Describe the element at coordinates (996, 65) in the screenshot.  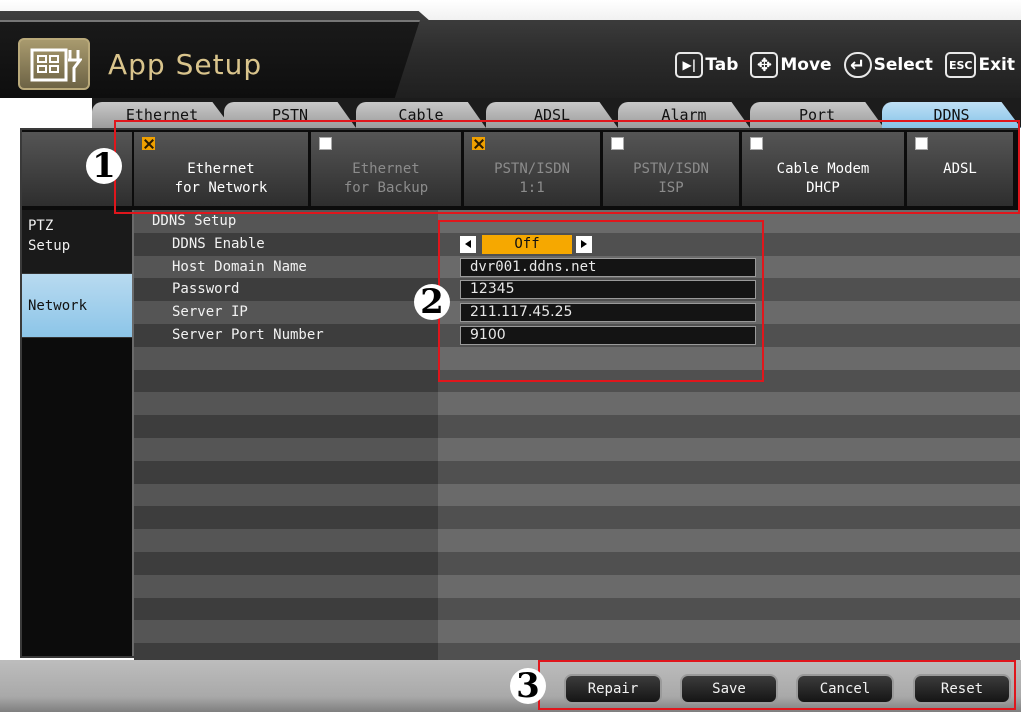
I see `hint-exit-label: Exit` at that location.